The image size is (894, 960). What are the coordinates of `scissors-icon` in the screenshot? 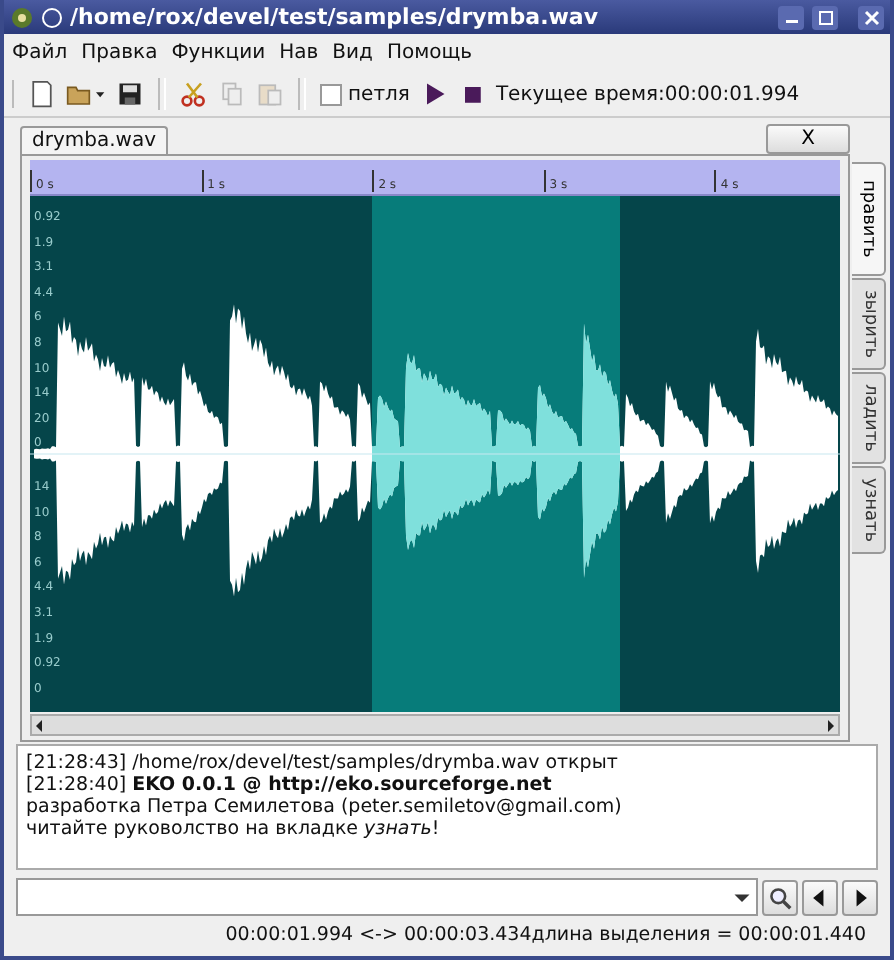 It's located at (194, 94).